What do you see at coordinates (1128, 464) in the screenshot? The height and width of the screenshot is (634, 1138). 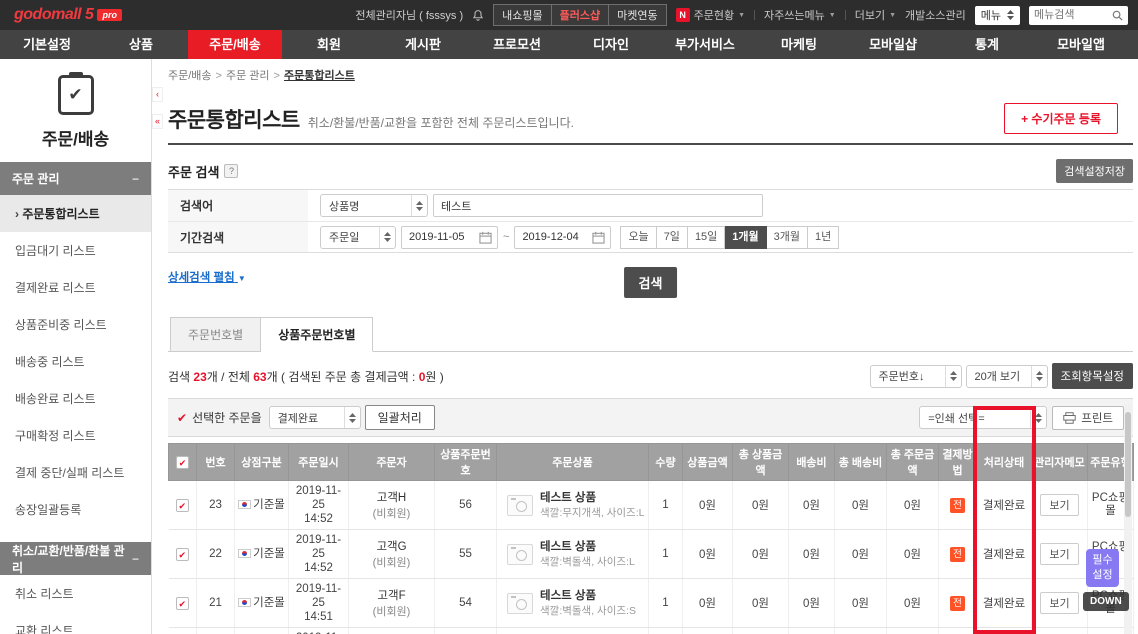 I see `scrollbar-thumb` at bounding box center [1128, 464].